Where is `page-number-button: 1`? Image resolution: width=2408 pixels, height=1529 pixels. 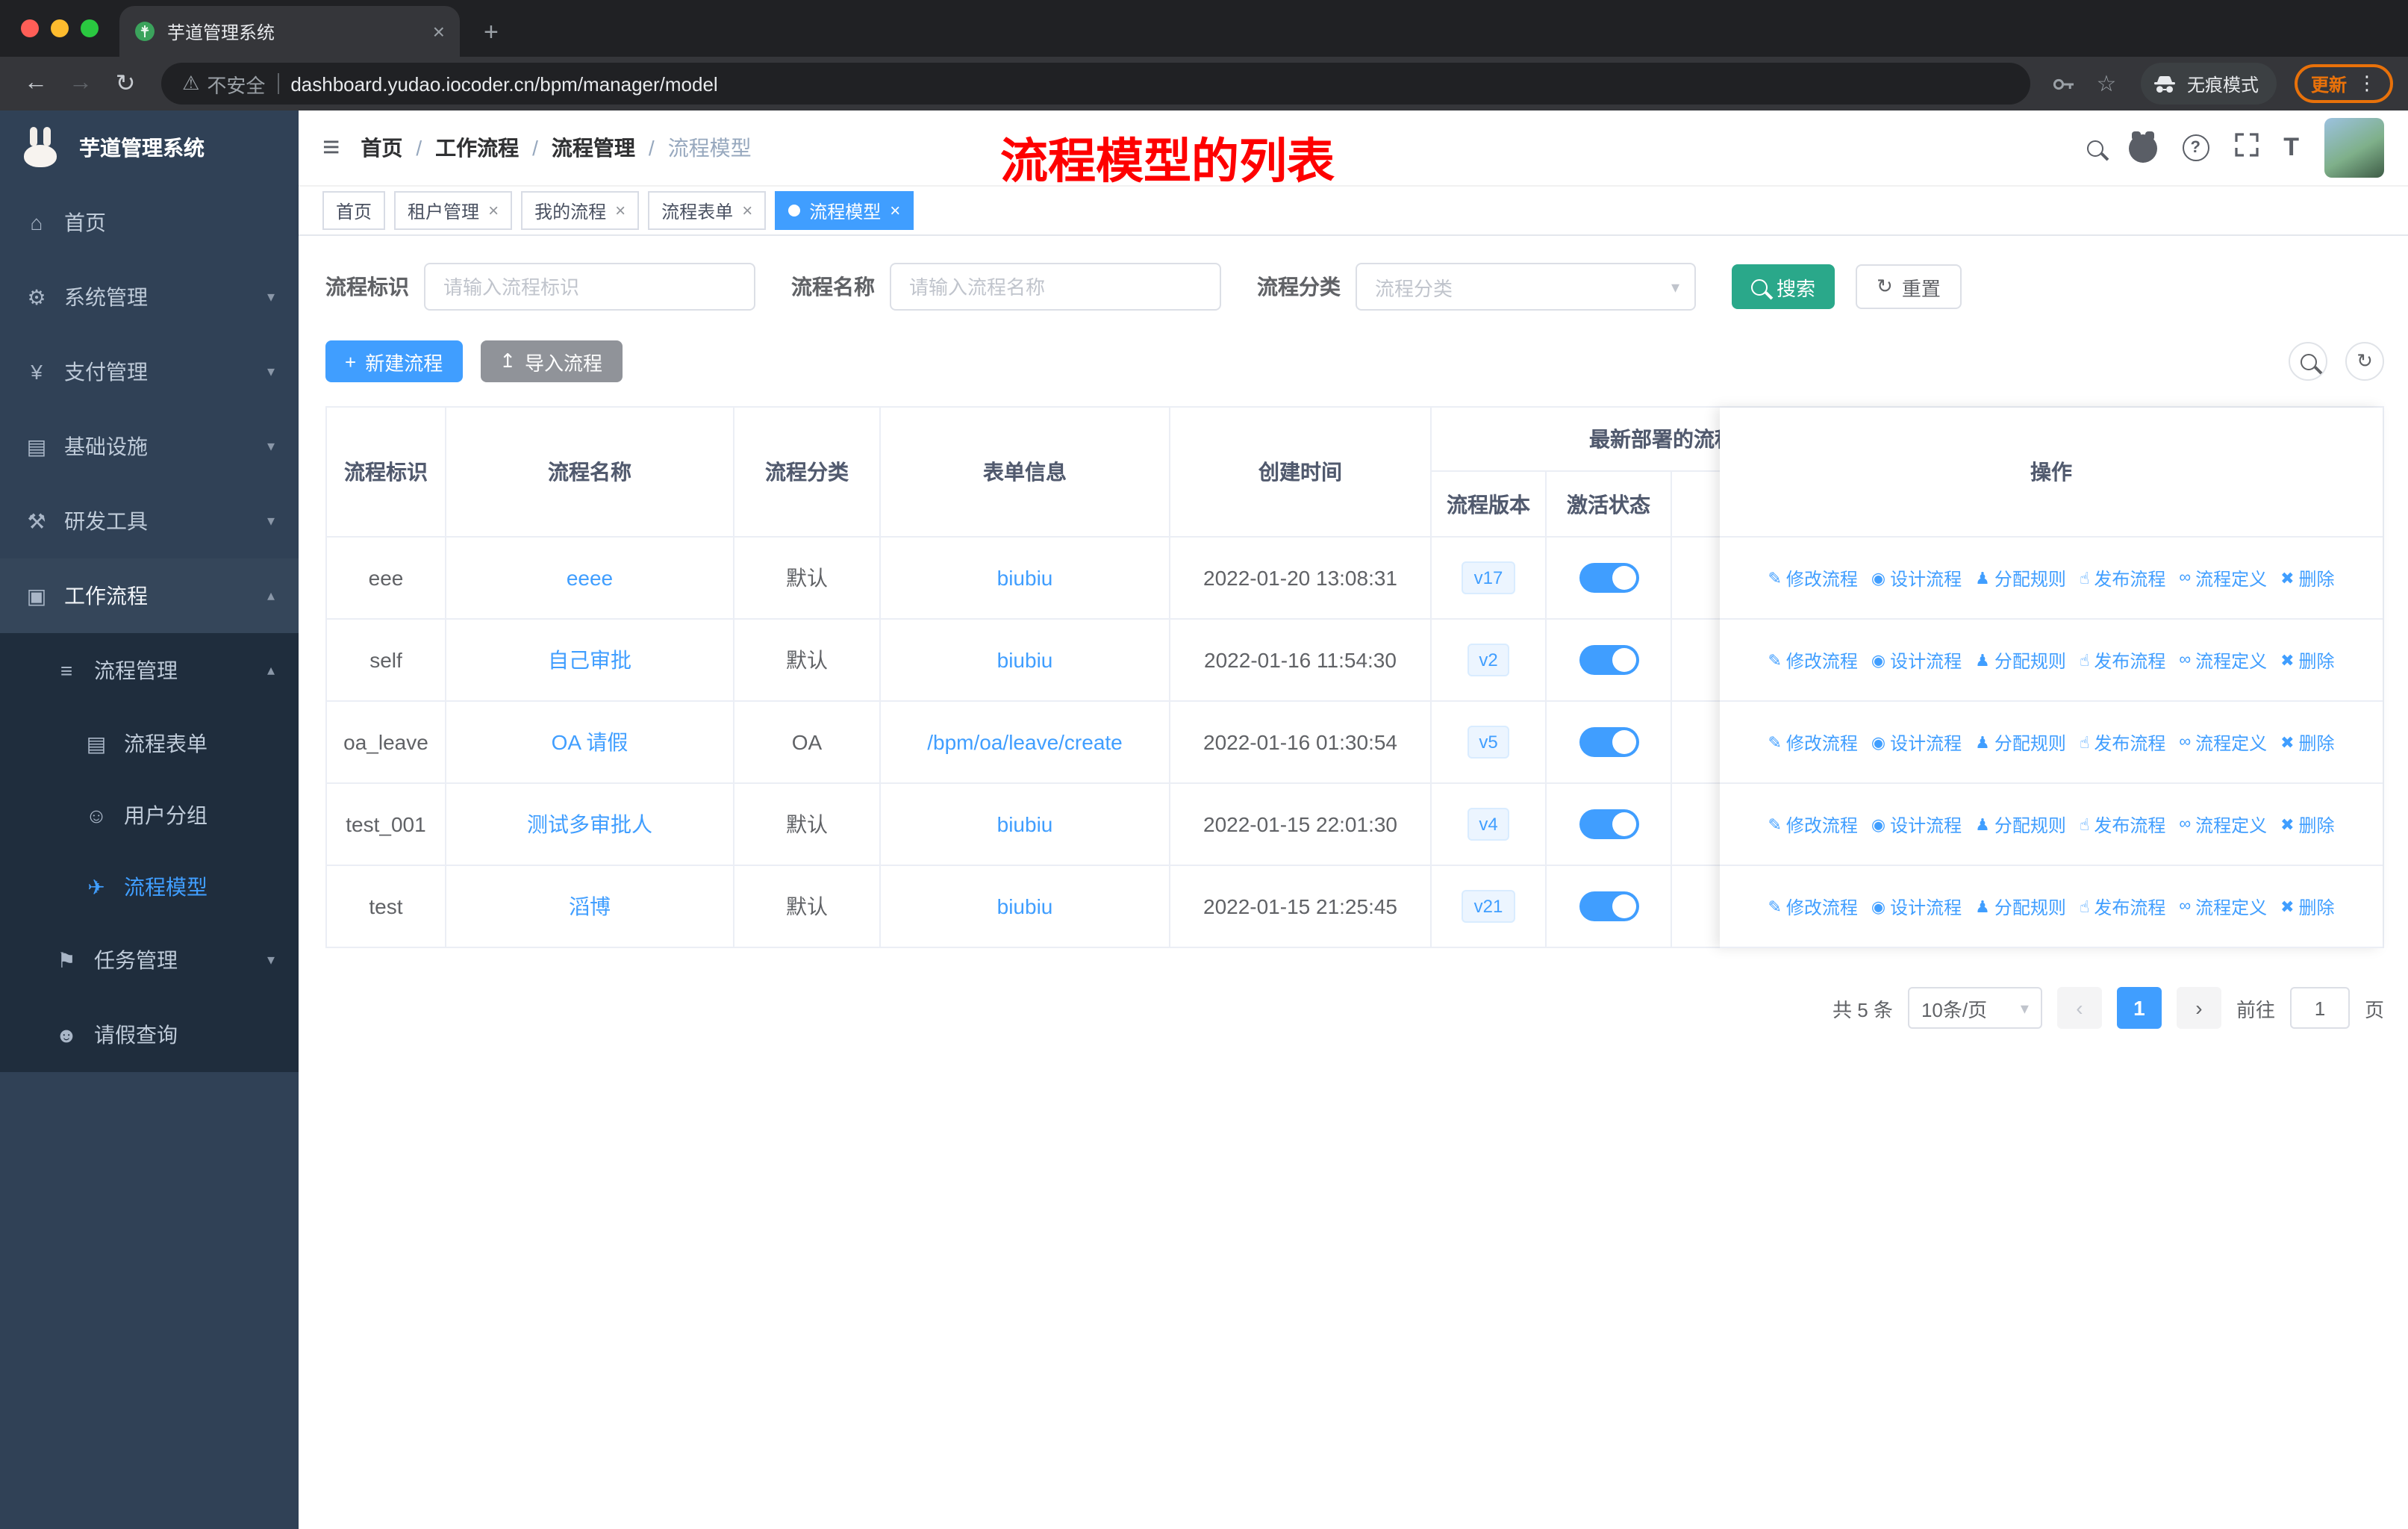 page-number-button: 1 is located at coordinates (2139, 1008).